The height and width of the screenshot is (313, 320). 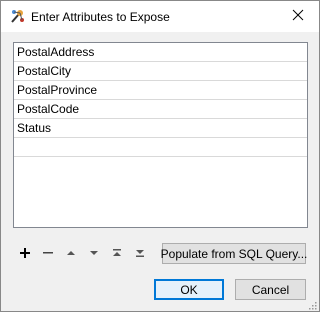 What do you see at coordinates (160, 90) in the screenshot?
I see `list-item: PostalProvince` at bounding box center [160, 90].